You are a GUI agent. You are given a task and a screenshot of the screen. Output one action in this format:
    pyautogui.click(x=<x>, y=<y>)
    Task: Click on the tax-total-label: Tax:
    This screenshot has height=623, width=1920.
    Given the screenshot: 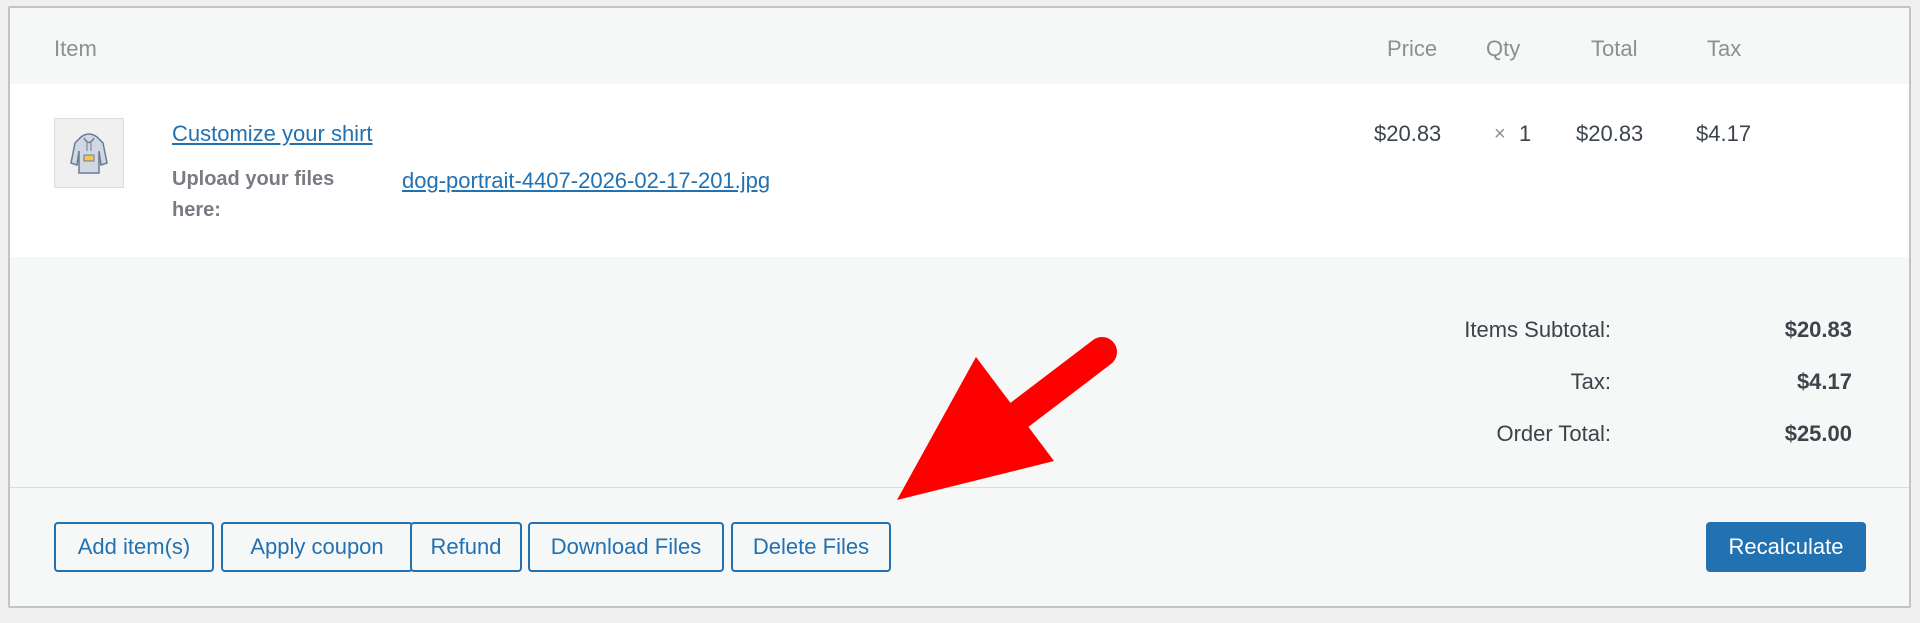 What is the action you would take?
    pyautogui.click(x=1590, y=381)
    